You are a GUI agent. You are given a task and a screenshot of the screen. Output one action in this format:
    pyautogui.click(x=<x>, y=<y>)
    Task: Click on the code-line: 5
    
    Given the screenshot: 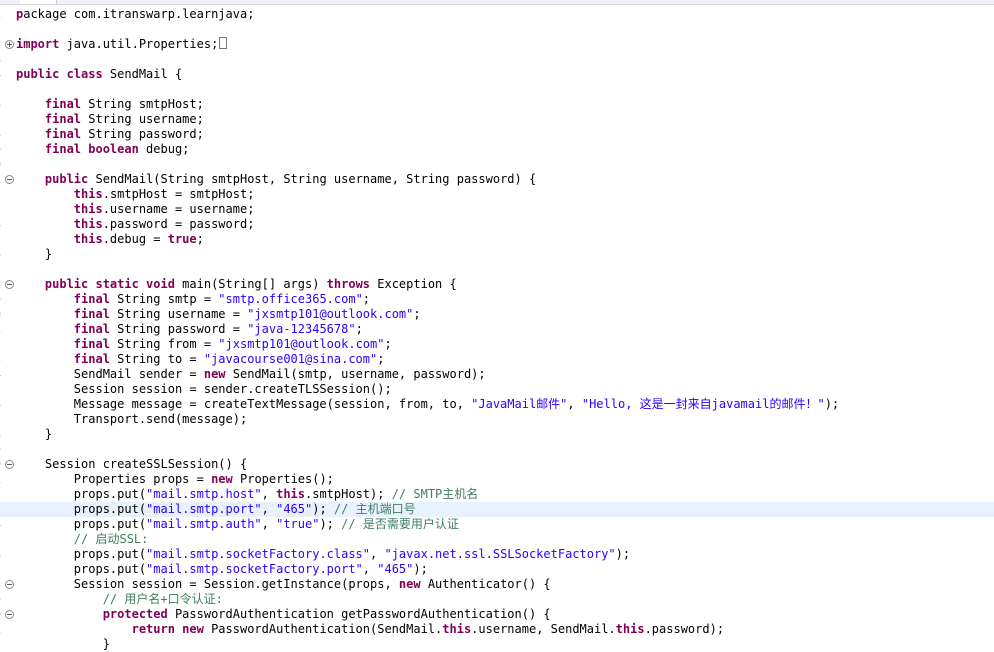 What is the action you would take?
    pyautogui.click(x=497, y=89)
    